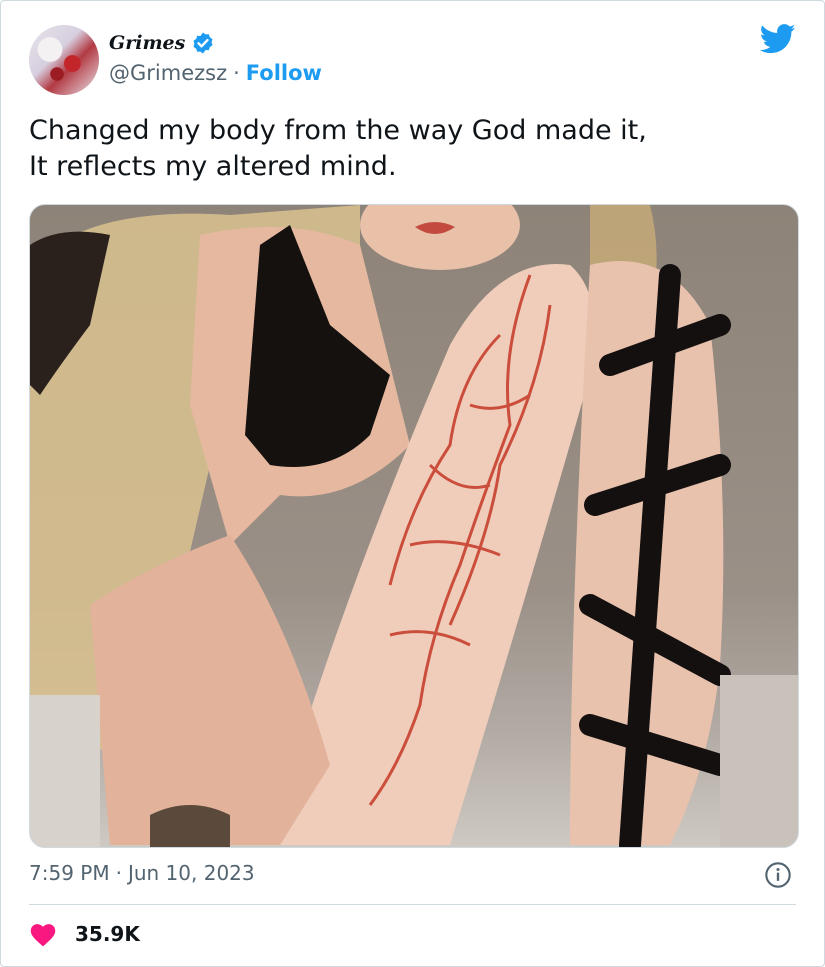 The width and height of the screenshot is (825, 967). Describe the element at coordinates (778, 875) in the screenshot. I see `info-icon` at that location.